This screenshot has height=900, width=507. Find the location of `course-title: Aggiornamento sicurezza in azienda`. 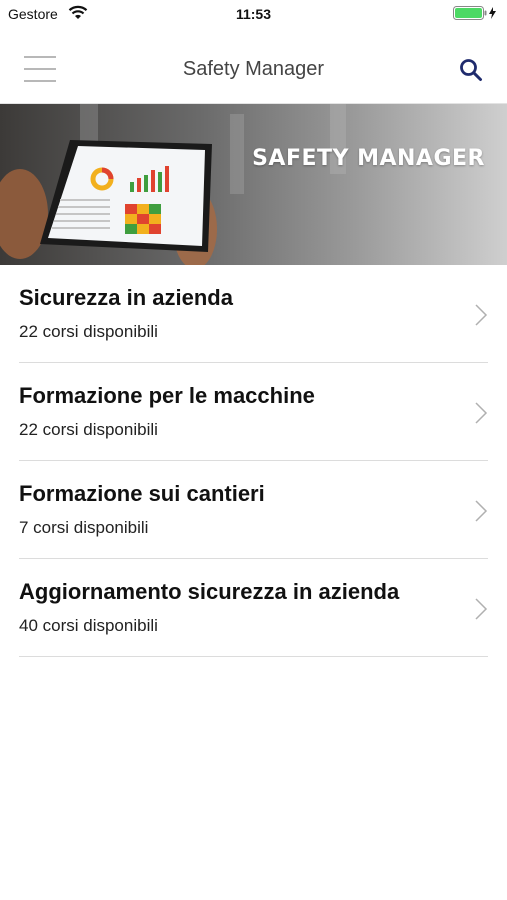

course-title: Aggiornamento sicurezza in azienda is located at coordinates (209, 591).